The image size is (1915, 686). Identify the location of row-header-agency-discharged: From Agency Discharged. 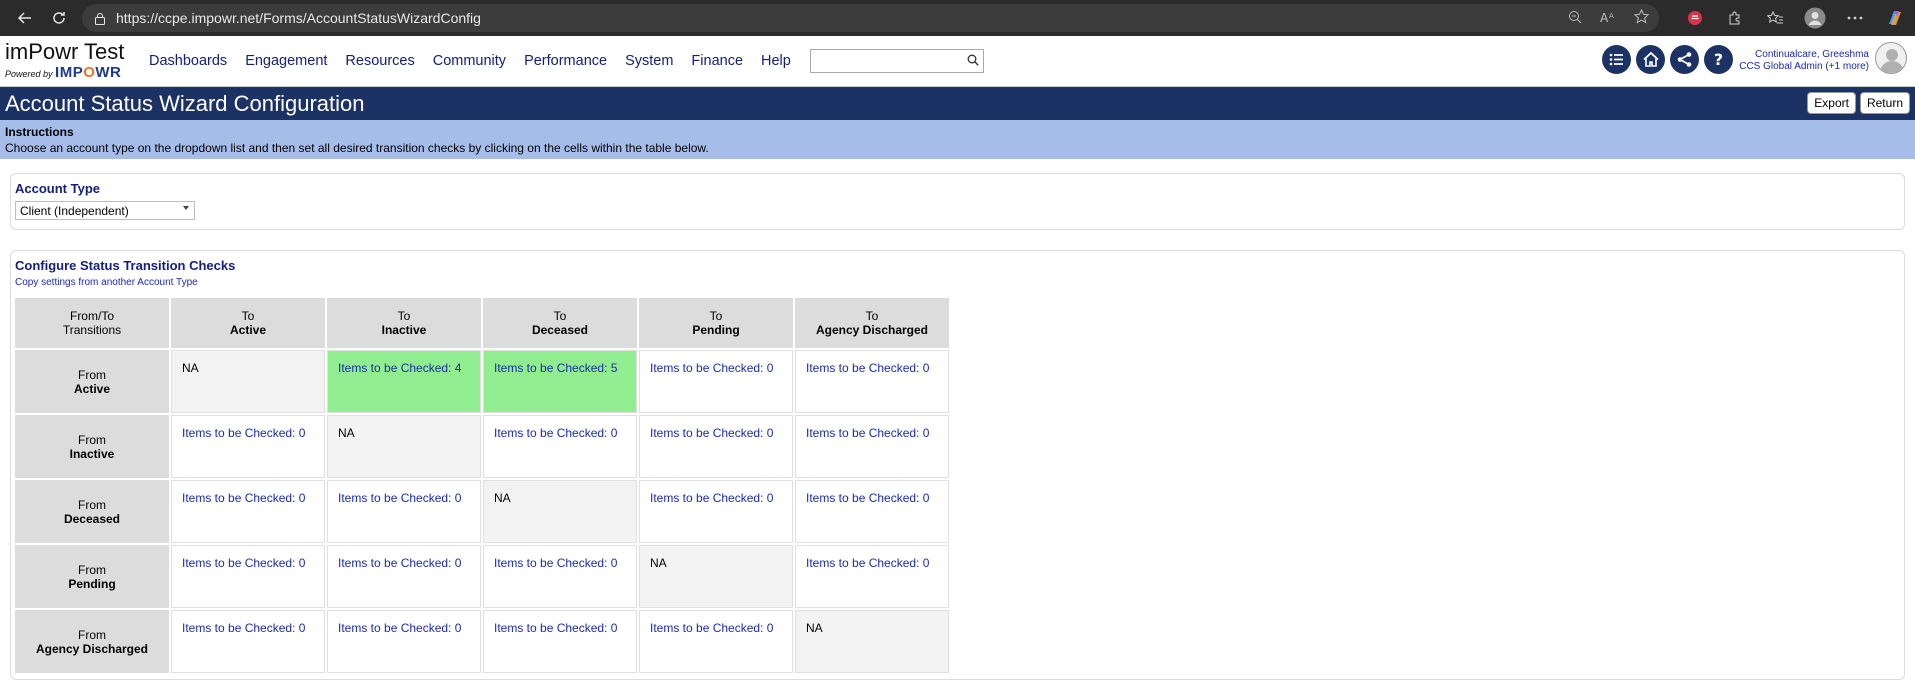
(92, 641).